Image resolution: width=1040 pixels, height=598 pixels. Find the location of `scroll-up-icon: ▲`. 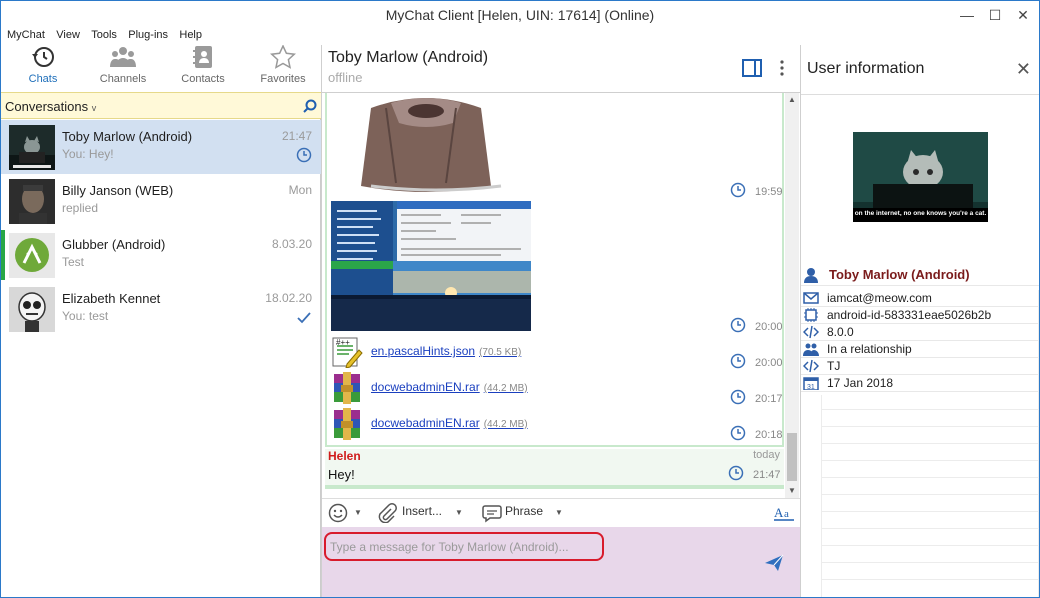

scroll-up-icon: ▲ is located at coordinates (792, 99).